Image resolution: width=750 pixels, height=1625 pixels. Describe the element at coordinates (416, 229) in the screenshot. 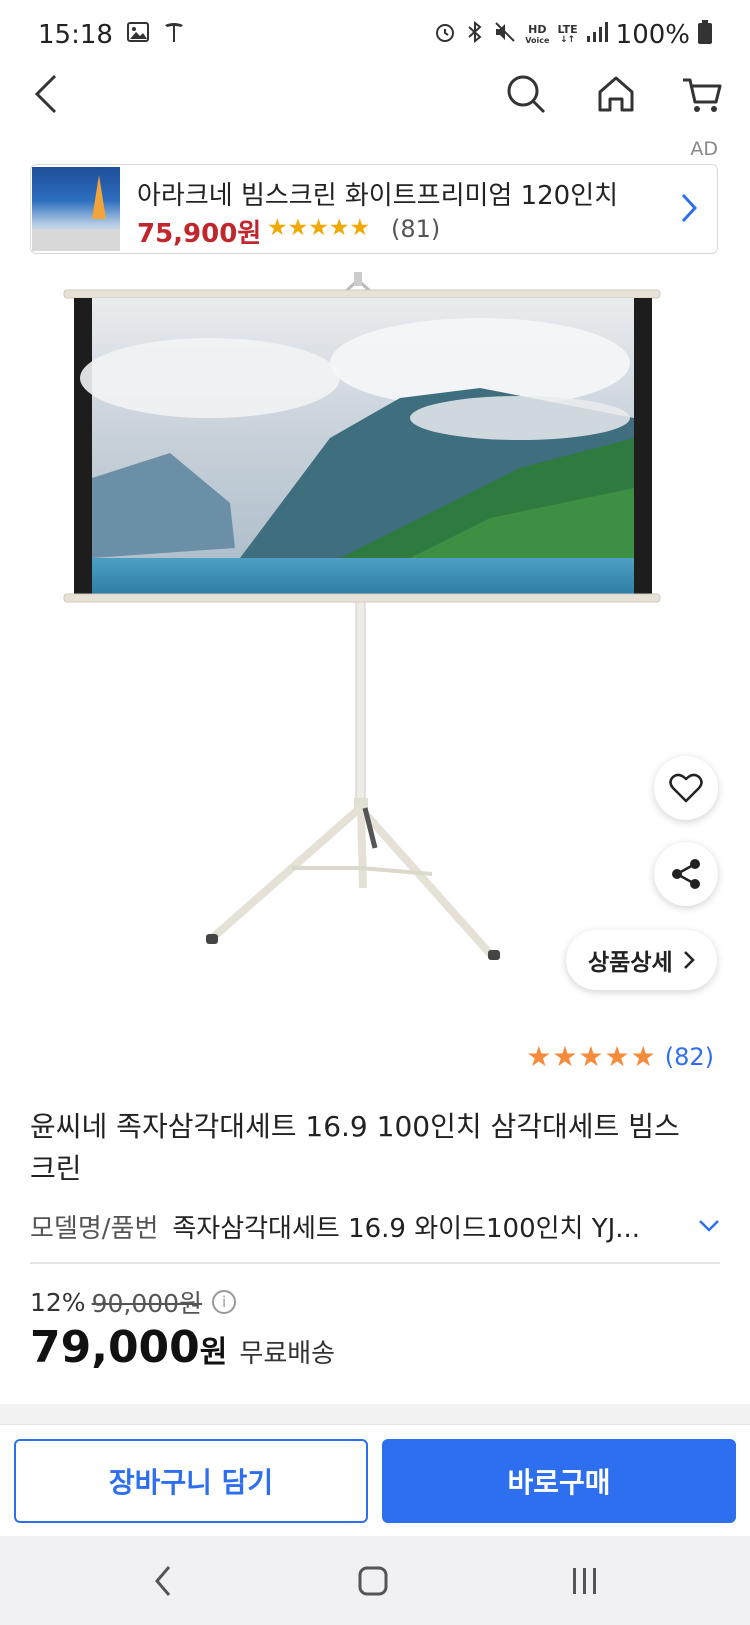

I see `ad-review-count: (81)` at that location.